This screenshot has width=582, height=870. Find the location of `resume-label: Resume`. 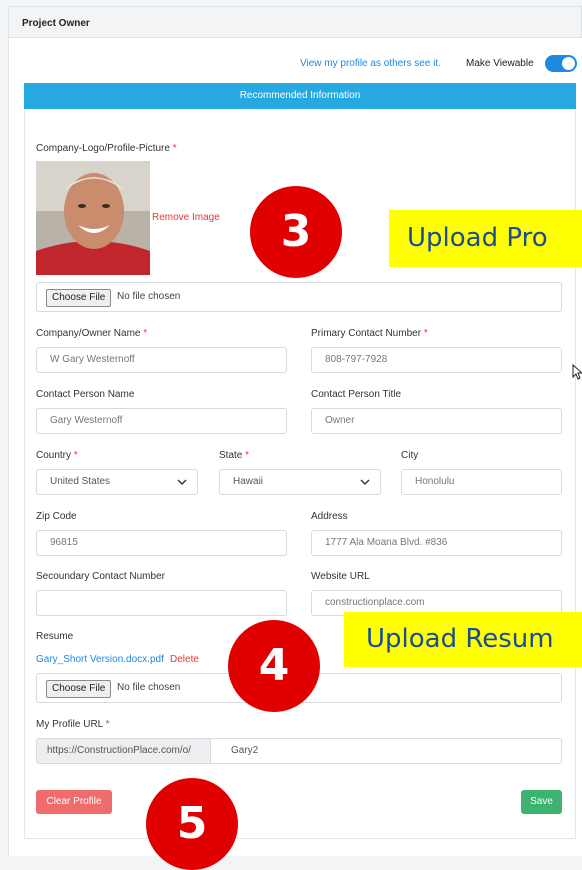

resume-label: Resume is located at coordinates (55, 636).